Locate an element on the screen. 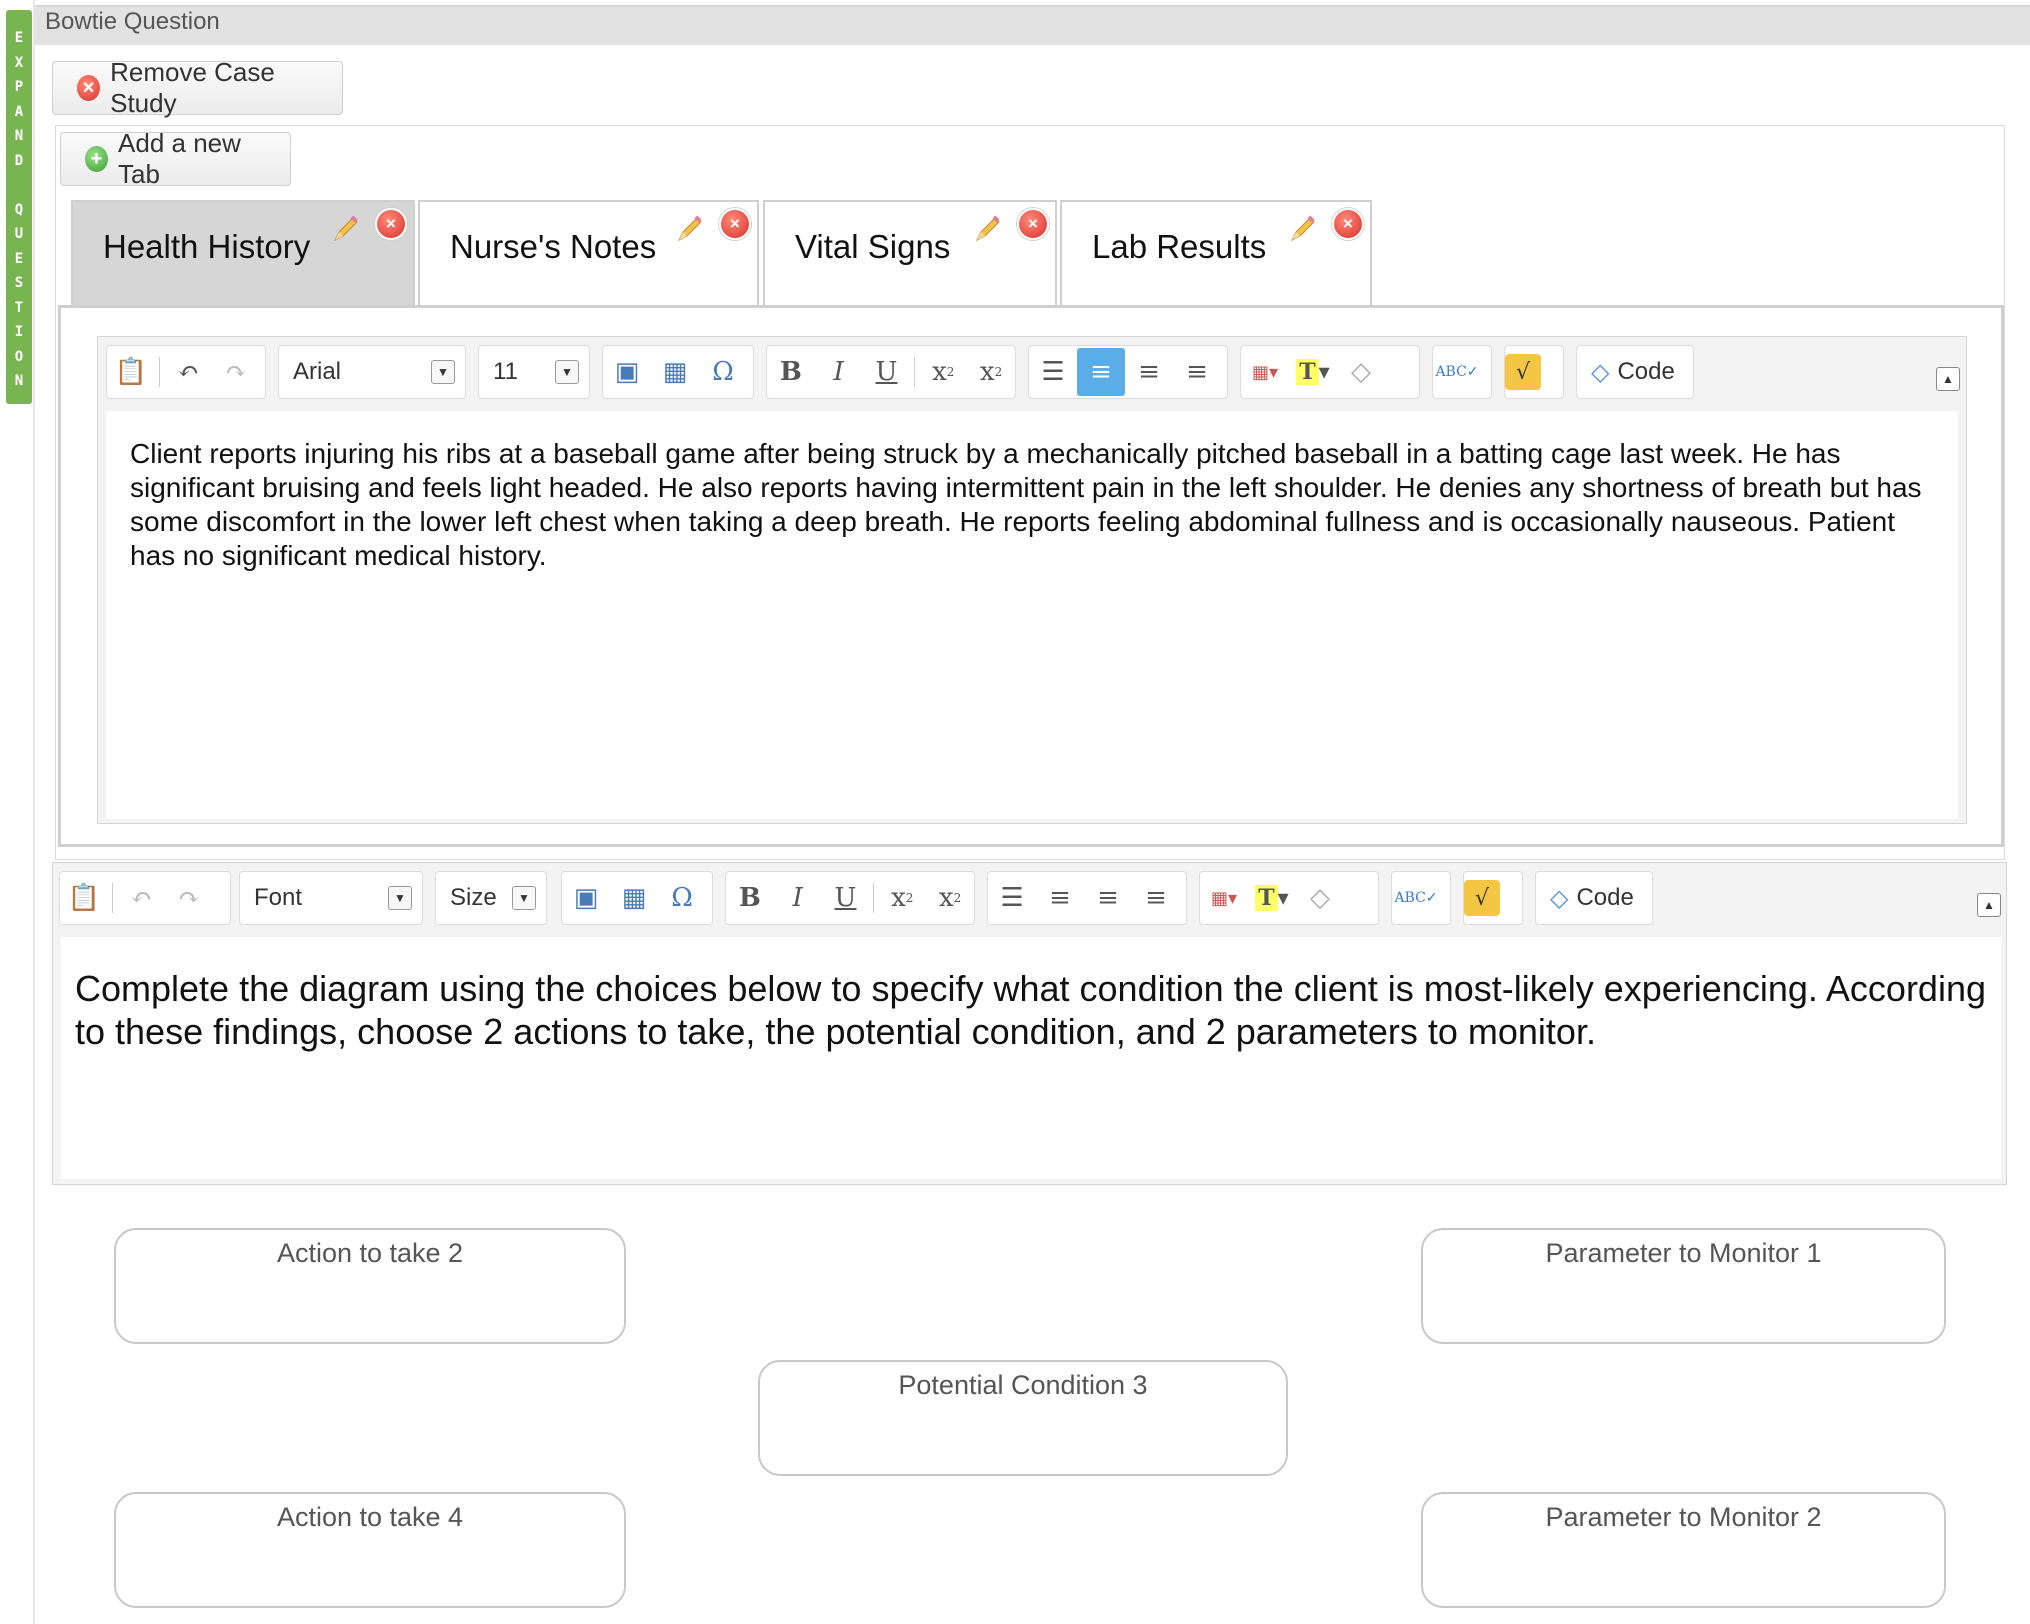 The width and height of the screenshot is (2030, 1624). expand-strip-letter: U is located at coordinates (19, 234).